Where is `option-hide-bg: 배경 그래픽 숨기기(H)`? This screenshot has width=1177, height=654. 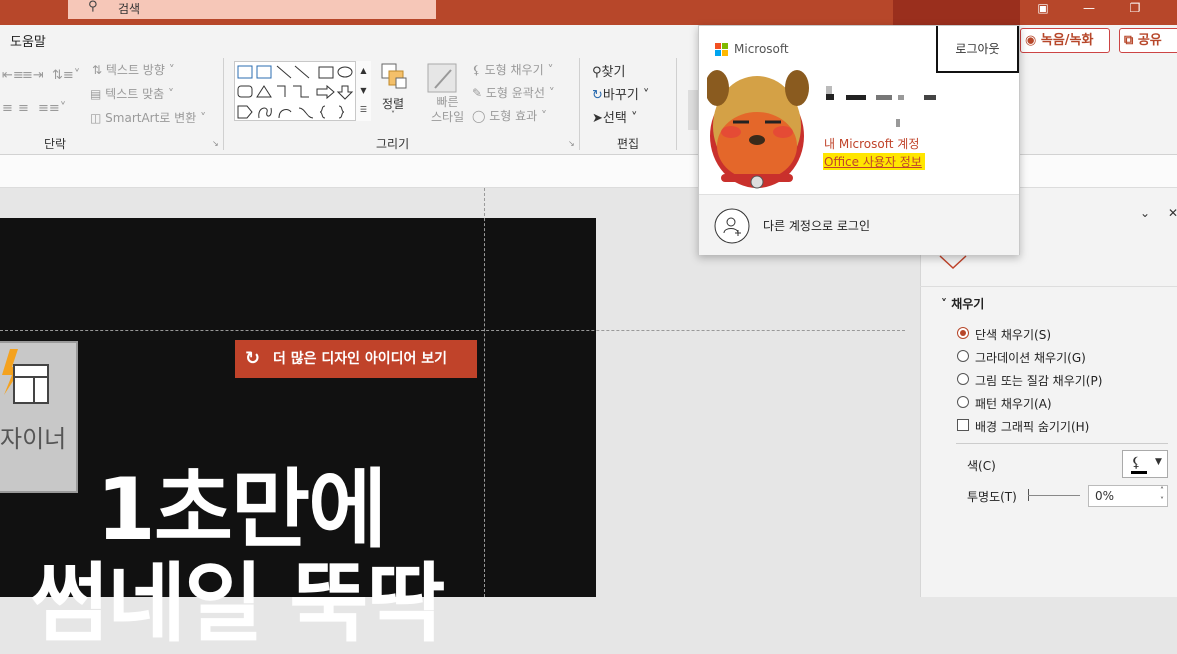 option-hide-bg: 배경 그래픽 숨기기(H) is located at coordinates (1032, 426).